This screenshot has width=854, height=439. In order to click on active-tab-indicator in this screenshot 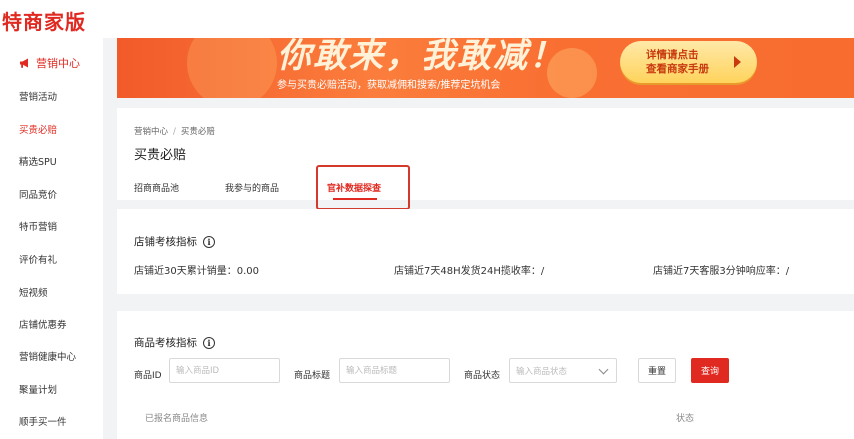, I will do `click(355, 199)`.